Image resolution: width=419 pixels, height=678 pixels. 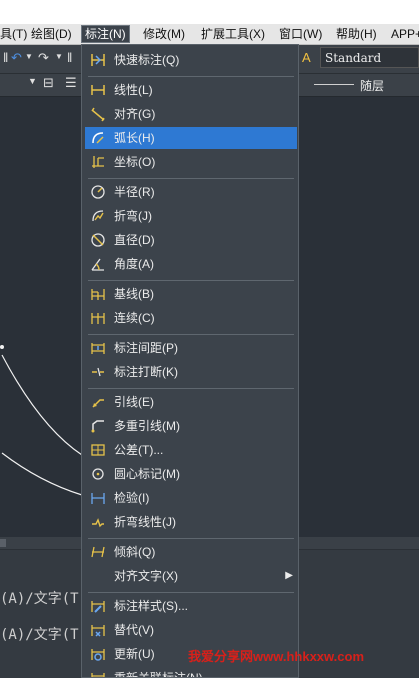 I want to click on continue-icon, so click(x=98, y=318).